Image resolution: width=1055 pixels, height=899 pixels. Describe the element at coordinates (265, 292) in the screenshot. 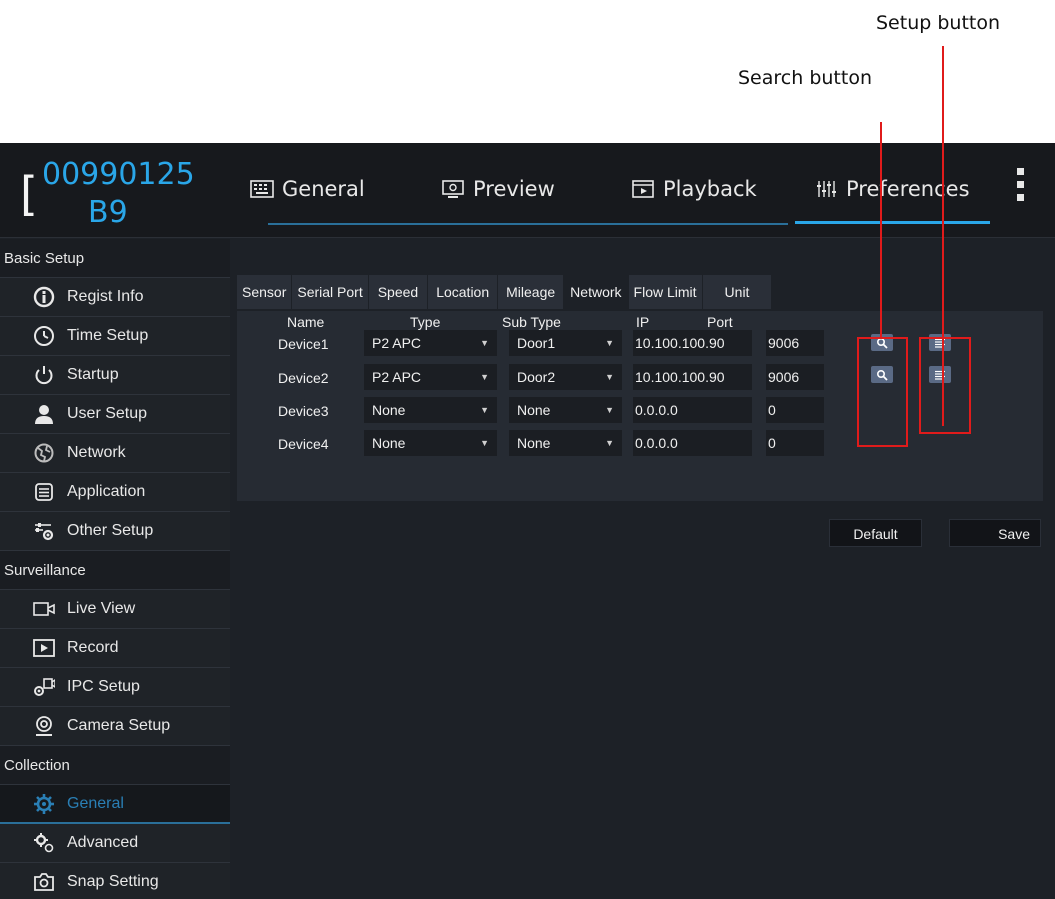

I see `subtab-sensor: Sensor` at that location.